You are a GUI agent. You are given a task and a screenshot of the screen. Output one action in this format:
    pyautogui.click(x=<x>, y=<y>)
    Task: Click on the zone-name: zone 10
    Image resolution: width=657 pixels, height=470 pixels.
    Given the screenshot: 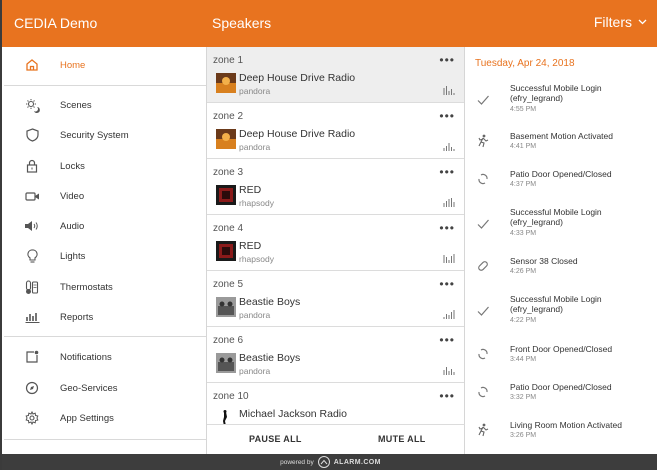 What is the action you would take?
    pyautogui.click(x=231, y=396)
    